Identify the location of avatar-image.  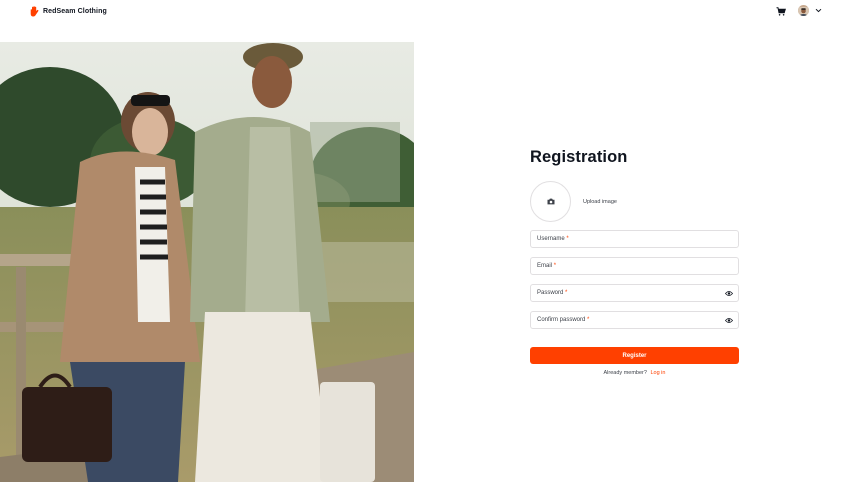
(803, 11).